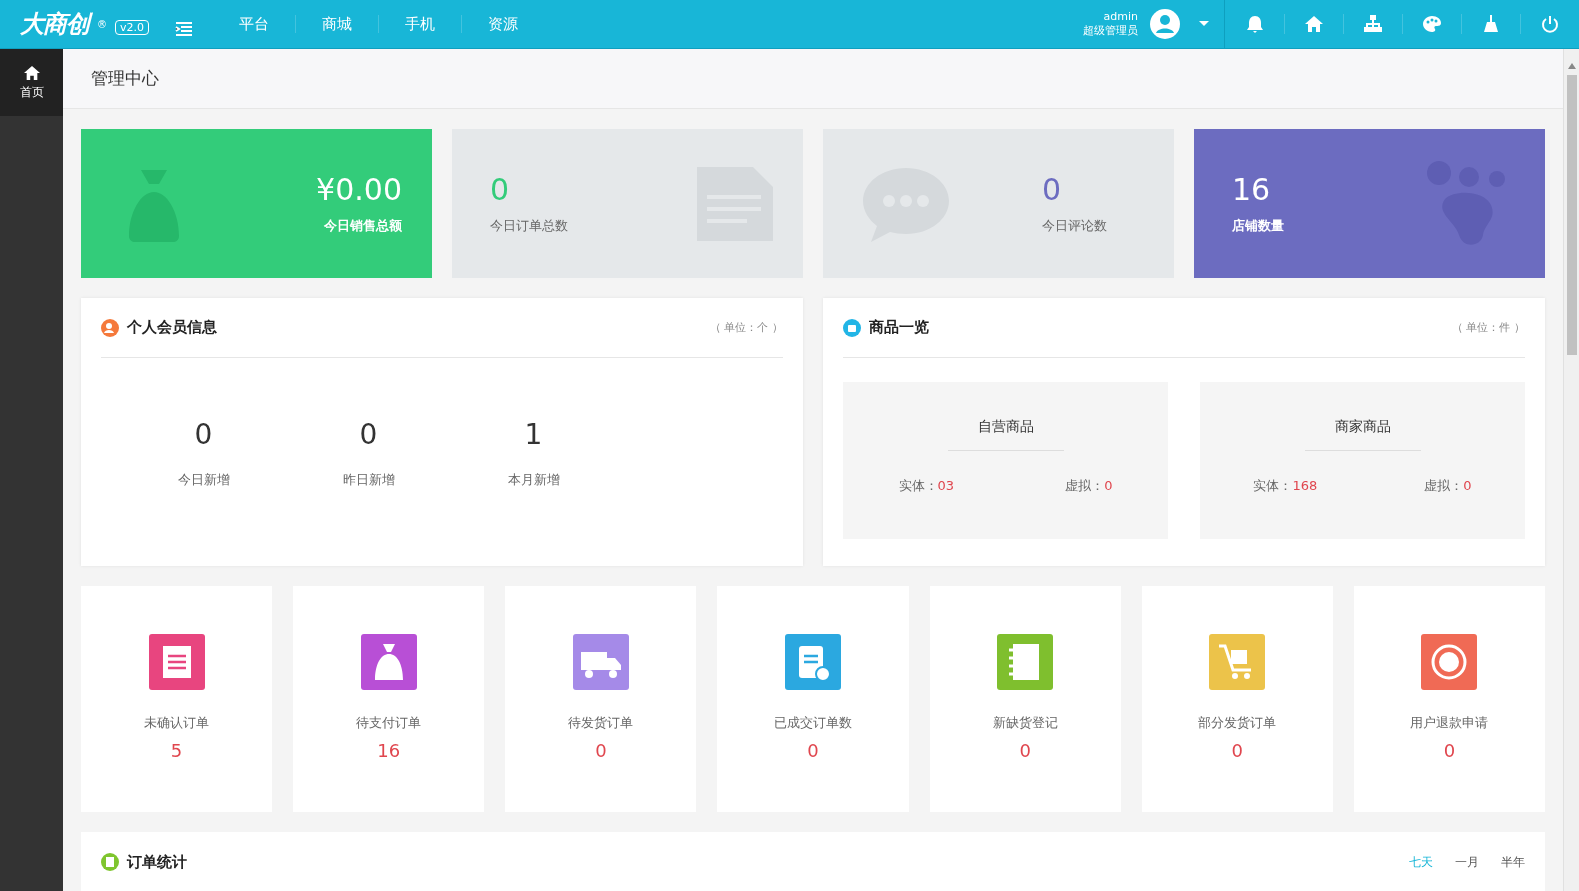 Image resolution: width=1579 pixels, height=891 pixels. I want to click on order-card: 新缺货登记 0, so click(1025, 699).